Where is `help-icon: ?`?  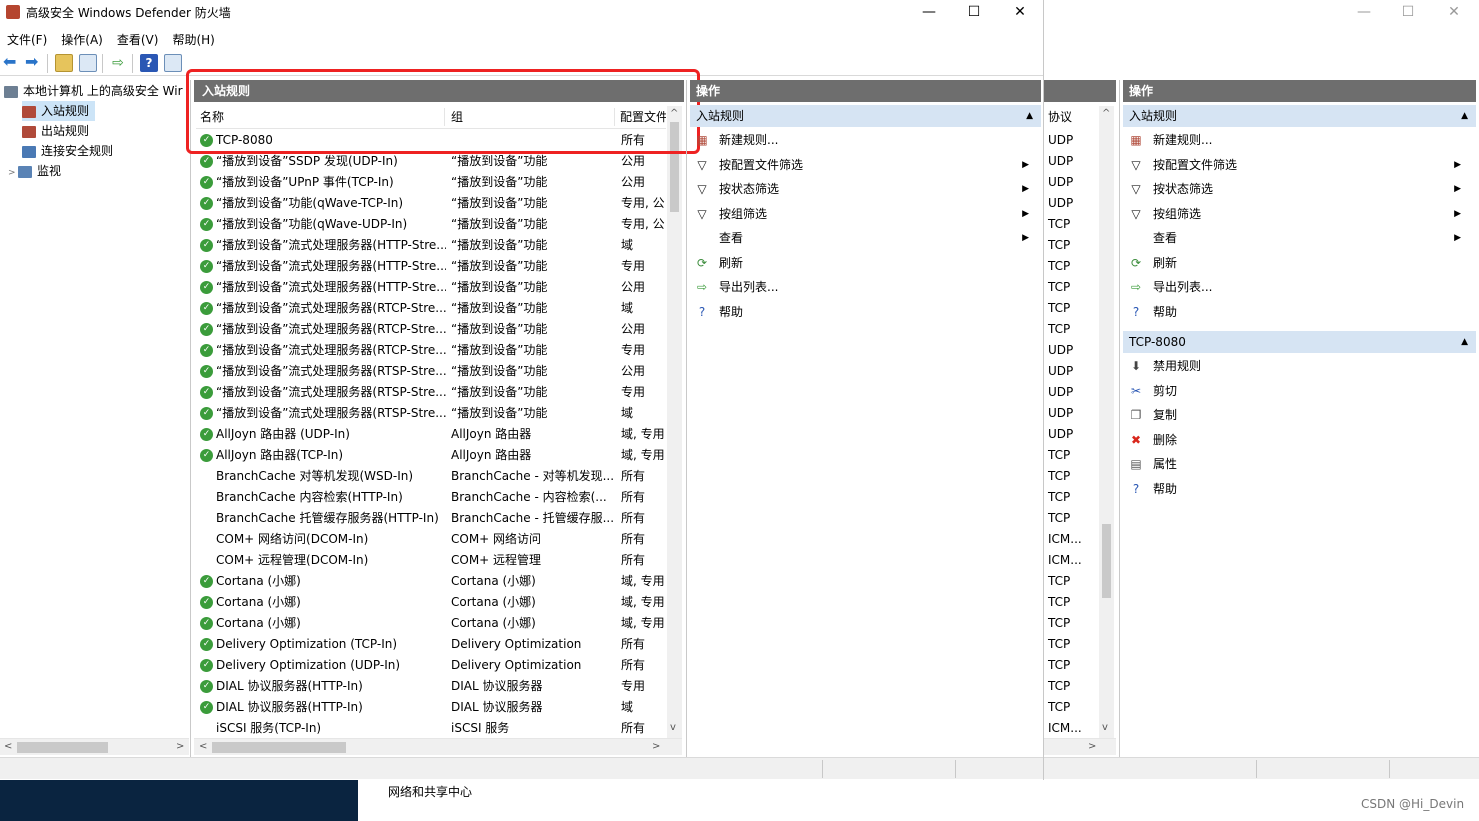 help-icon: ? is located at coordinates (149, 63).